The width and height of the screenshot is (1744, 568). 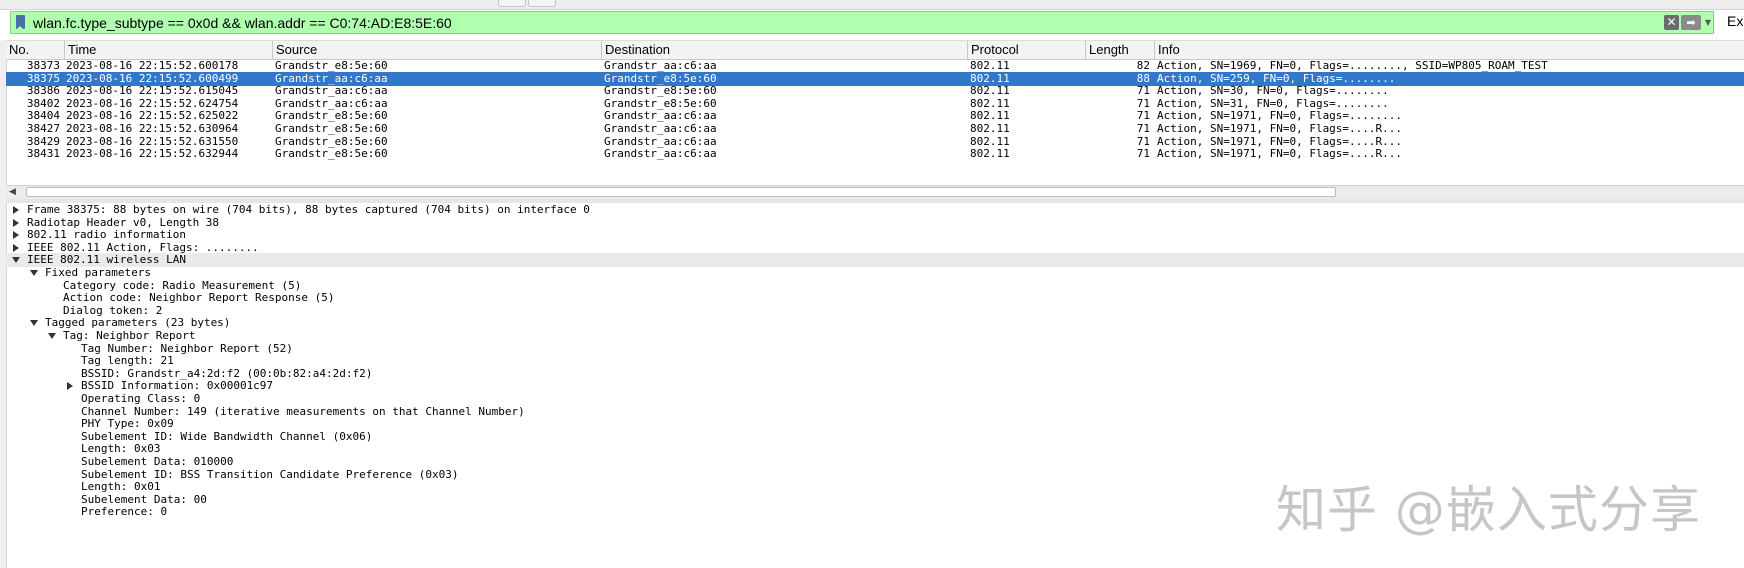 I want to click on packet-cell-destination: Grandstr_aa:c6:aa, so click(x=660, y=154).